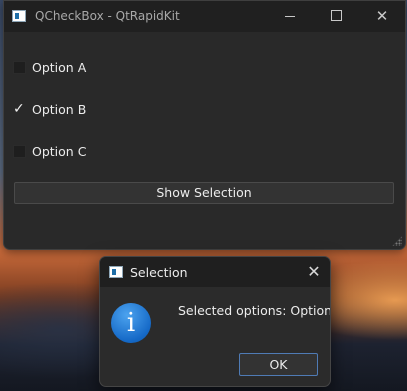  Describe the element at coordinates (278, 364) in the screenshot. I see `ok-button: OK` at that location.